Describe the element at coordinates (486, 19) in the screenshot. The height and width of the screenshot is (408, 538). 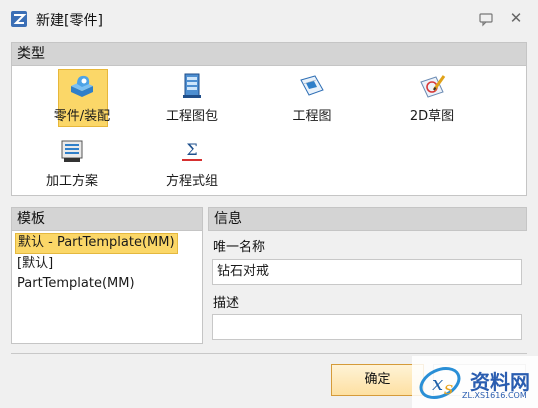
I see `help-balloon-icon` at that location.